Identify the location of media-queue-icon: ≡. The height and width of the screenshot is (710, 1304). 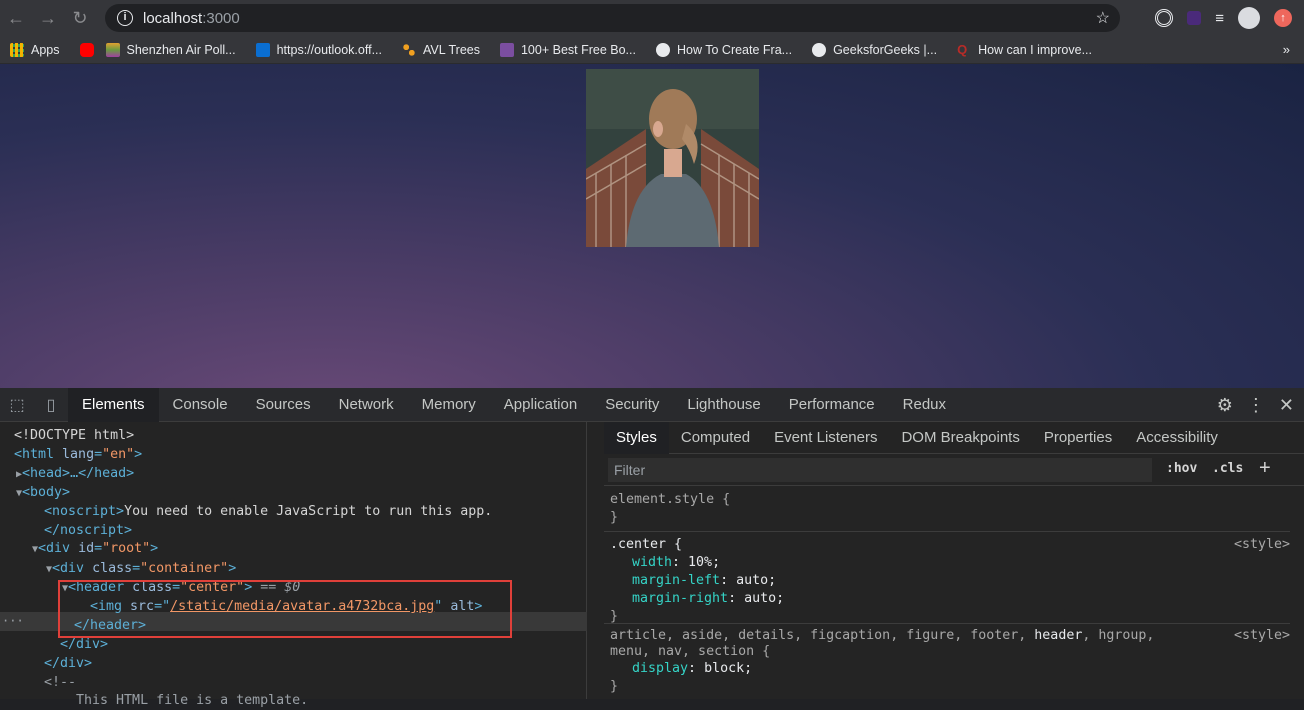
(1219, 18).